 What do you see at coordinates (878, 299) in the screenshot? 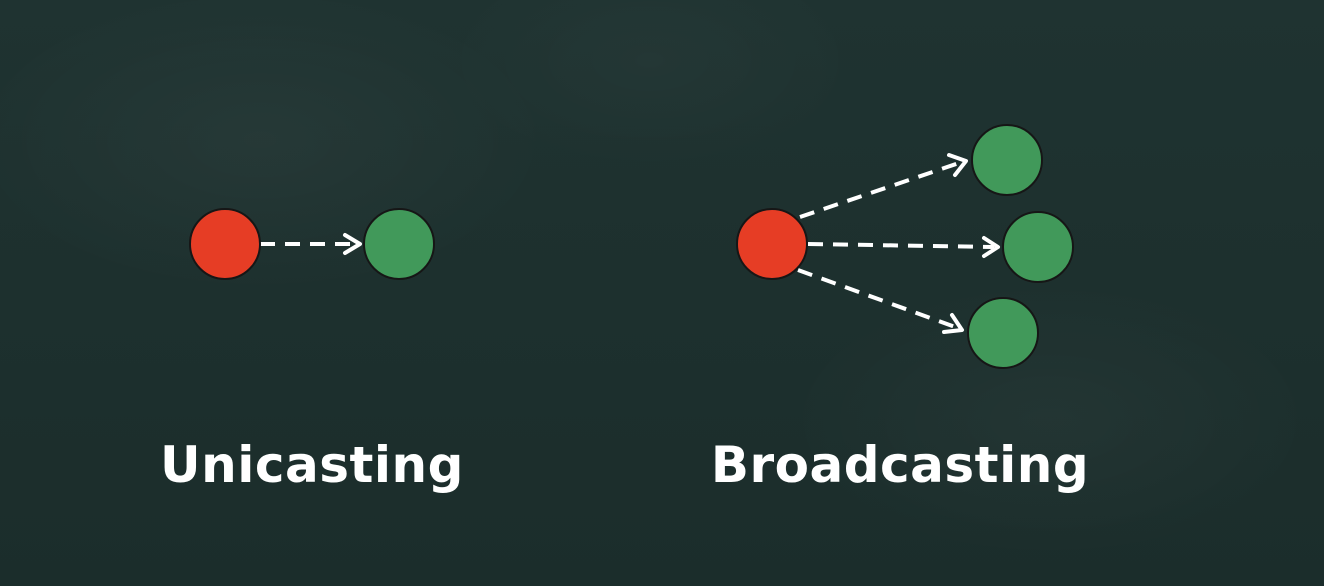
I see `broadcast-arrow-bottom-shaft` at bounding box center [878, 299].